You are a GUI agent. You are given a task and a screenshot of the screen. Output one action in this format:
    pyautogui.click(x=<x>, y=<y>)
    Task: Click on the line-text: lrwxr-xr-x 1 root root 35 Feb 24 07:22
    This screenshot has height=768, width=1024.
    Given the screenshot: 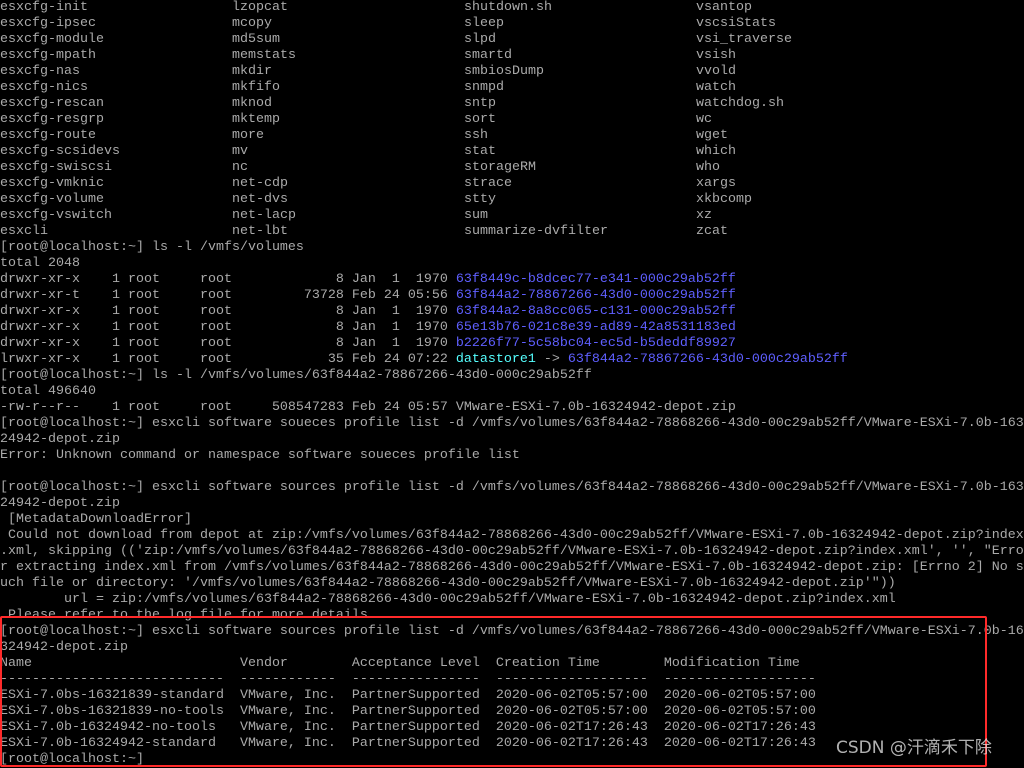 What is the action you would take?
    pyautogui.click(x=228, y=359)
    